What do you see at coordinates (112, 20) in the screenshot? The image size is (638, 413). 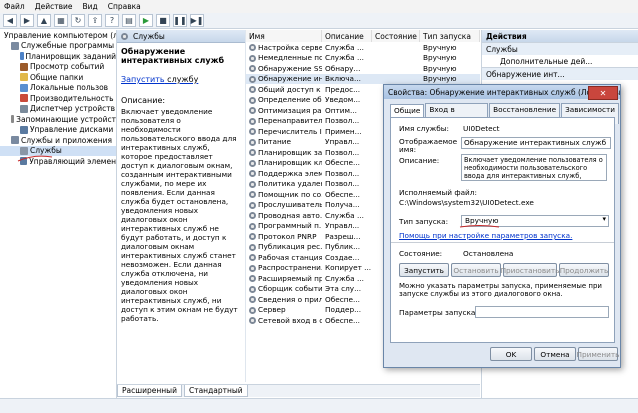 I see `help-icon: ?` at bounding box center [112, 20].